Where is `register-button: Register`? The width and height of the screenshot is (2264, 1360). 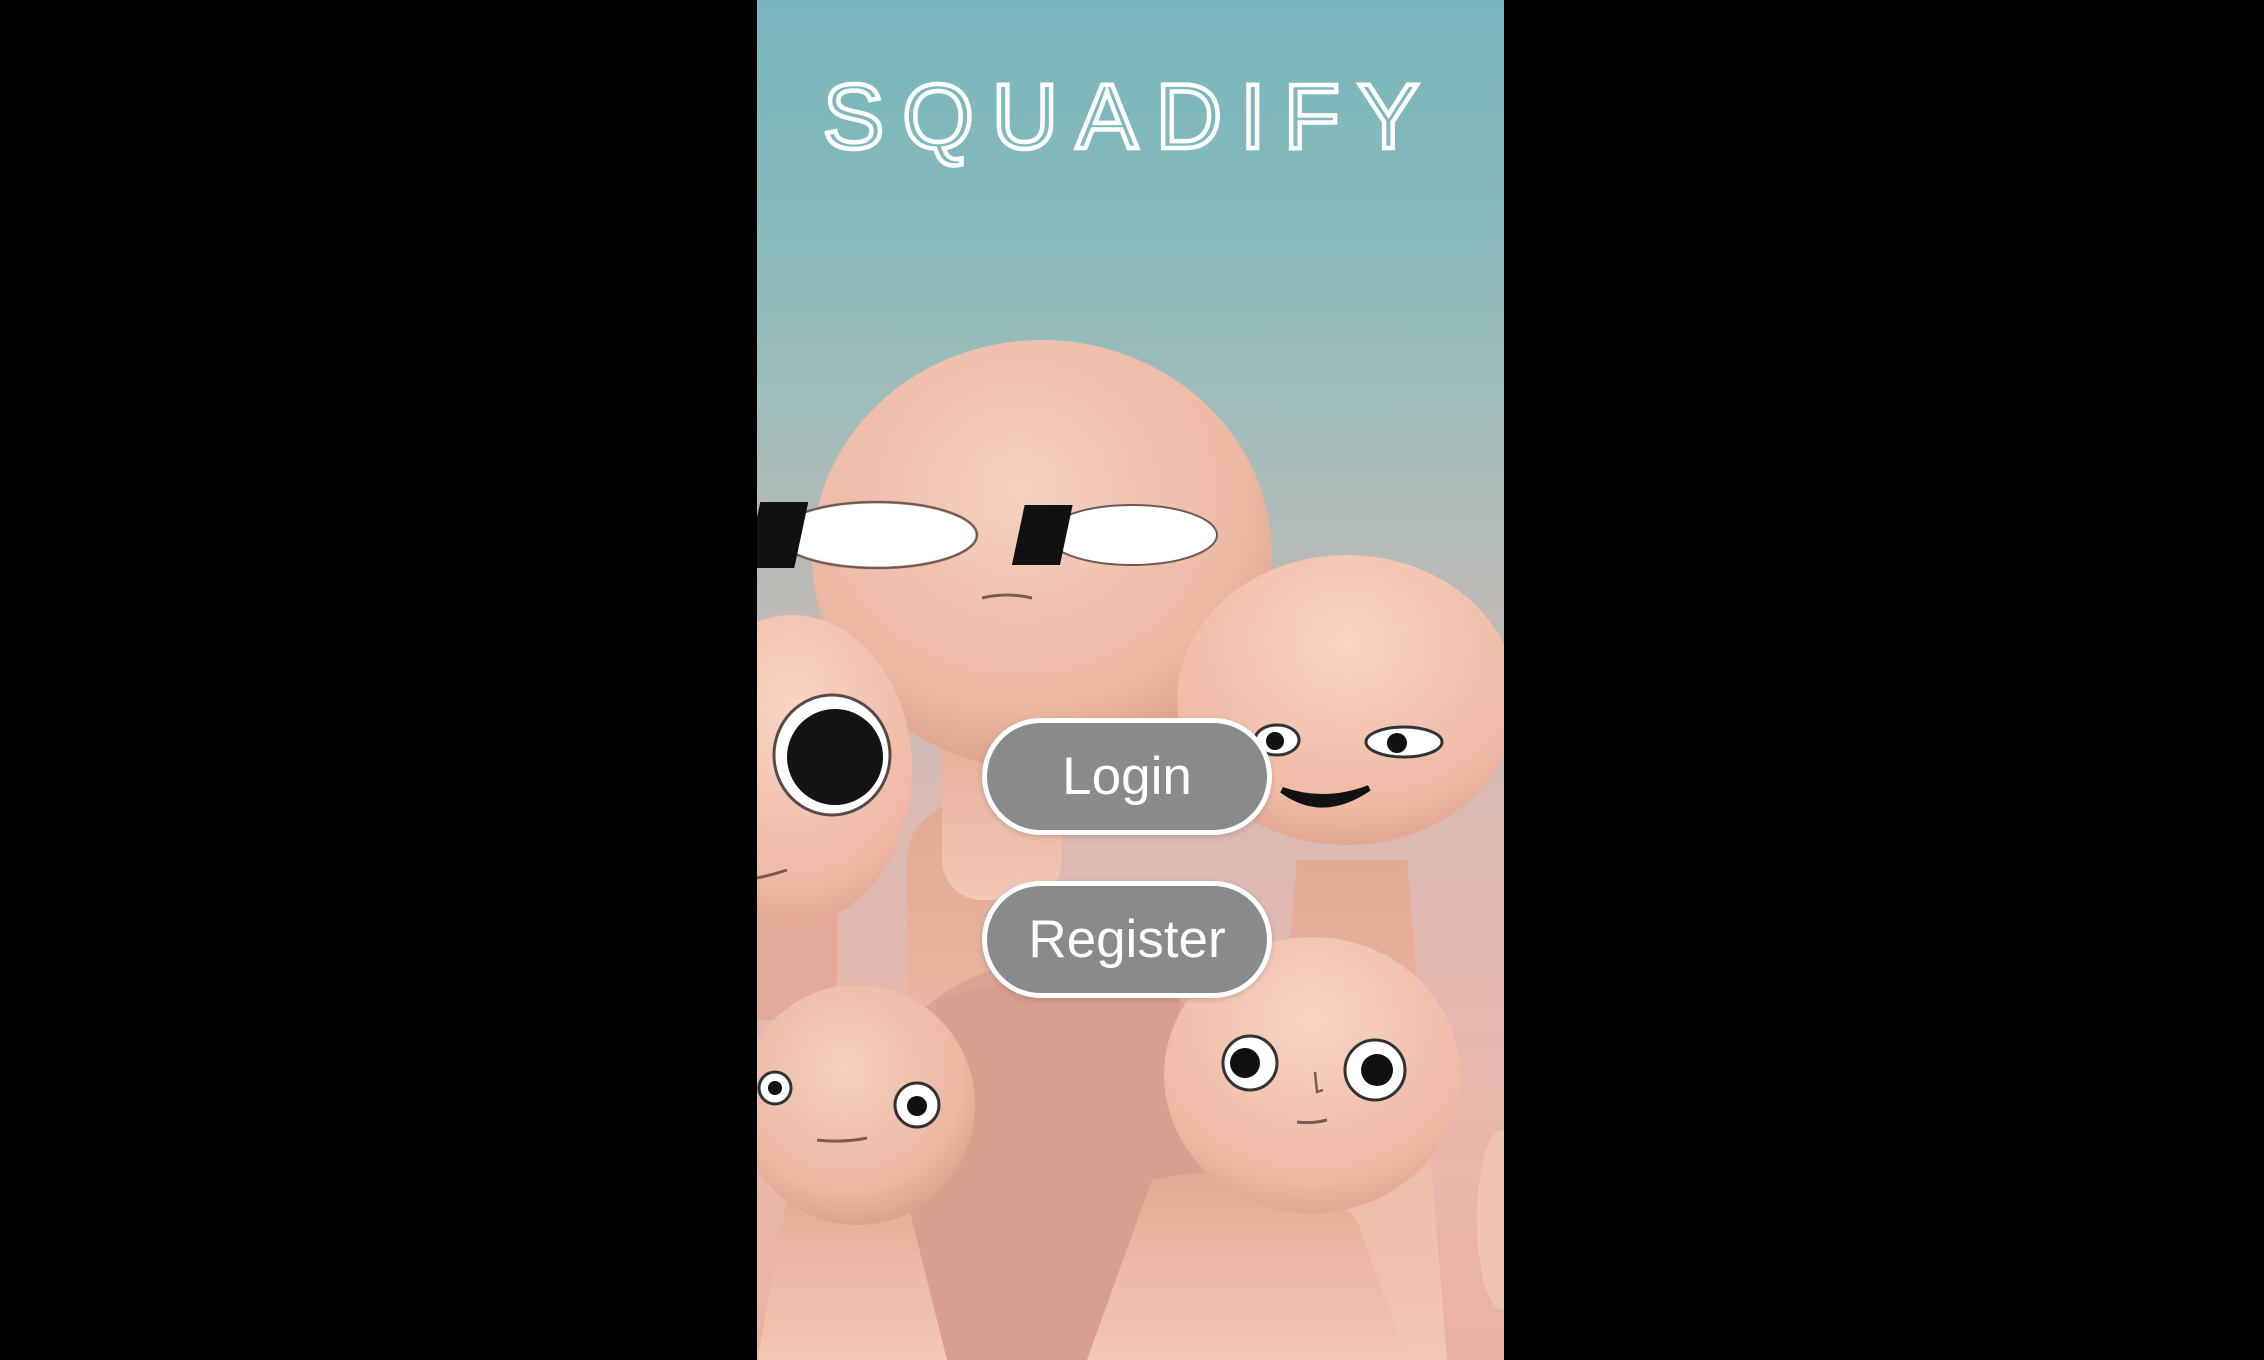 register-button: Register is located at coordinates (1127, 939).